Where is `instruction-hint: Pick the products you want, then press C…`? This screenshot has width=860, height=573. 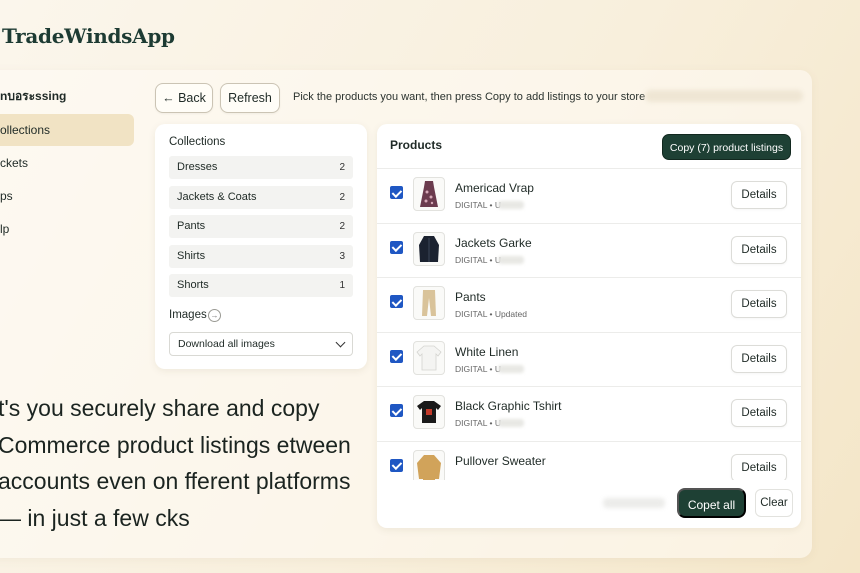 instruction-hint: Pick the products you want, then press C… is located at coordinates (469, 97).